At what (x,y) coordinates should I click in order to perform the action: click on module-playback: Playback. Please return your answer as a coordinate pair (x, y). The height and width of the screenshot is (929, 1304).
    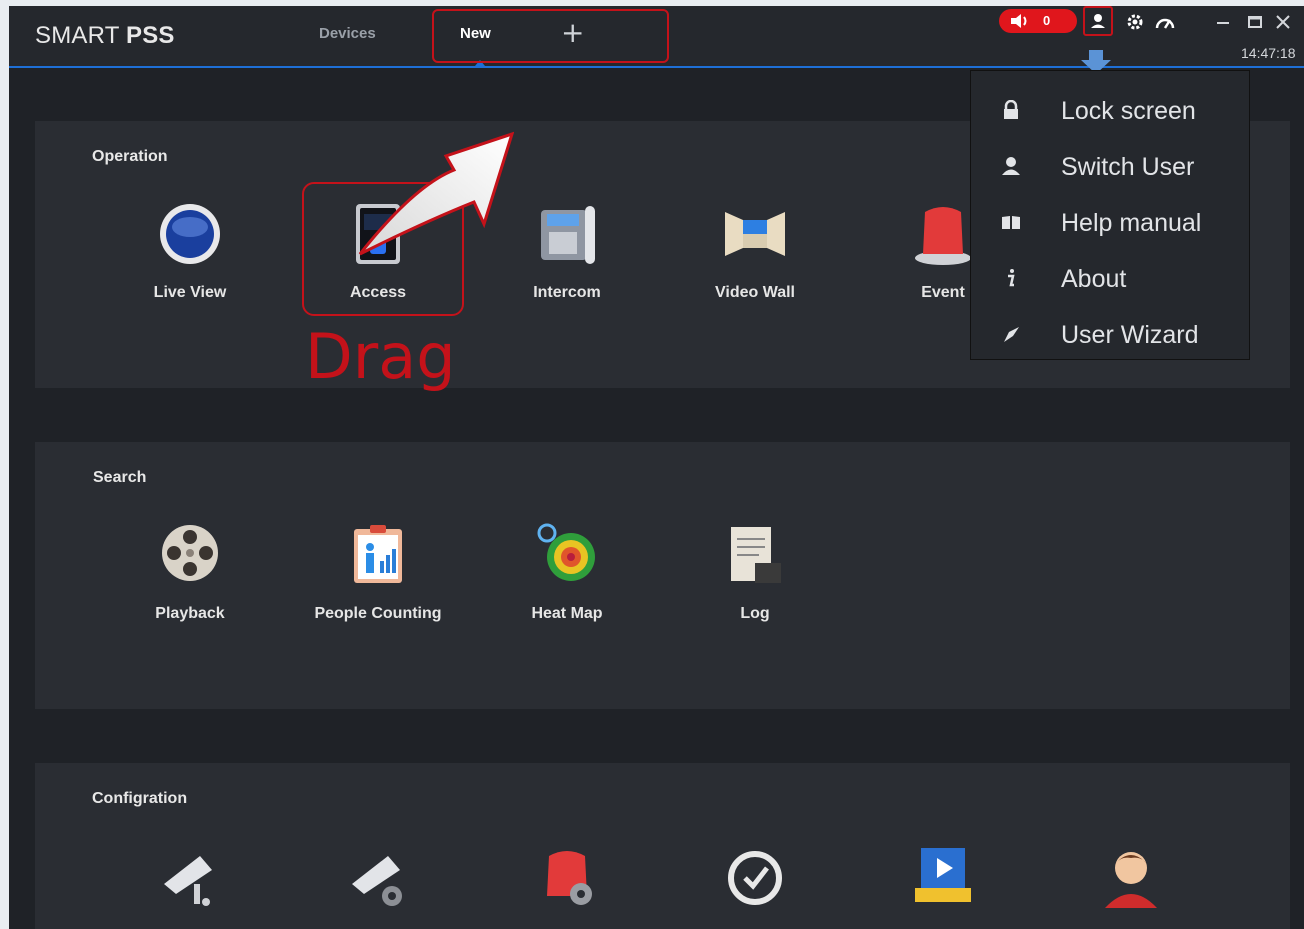
    Looking at the image, I should click on (190, 578).